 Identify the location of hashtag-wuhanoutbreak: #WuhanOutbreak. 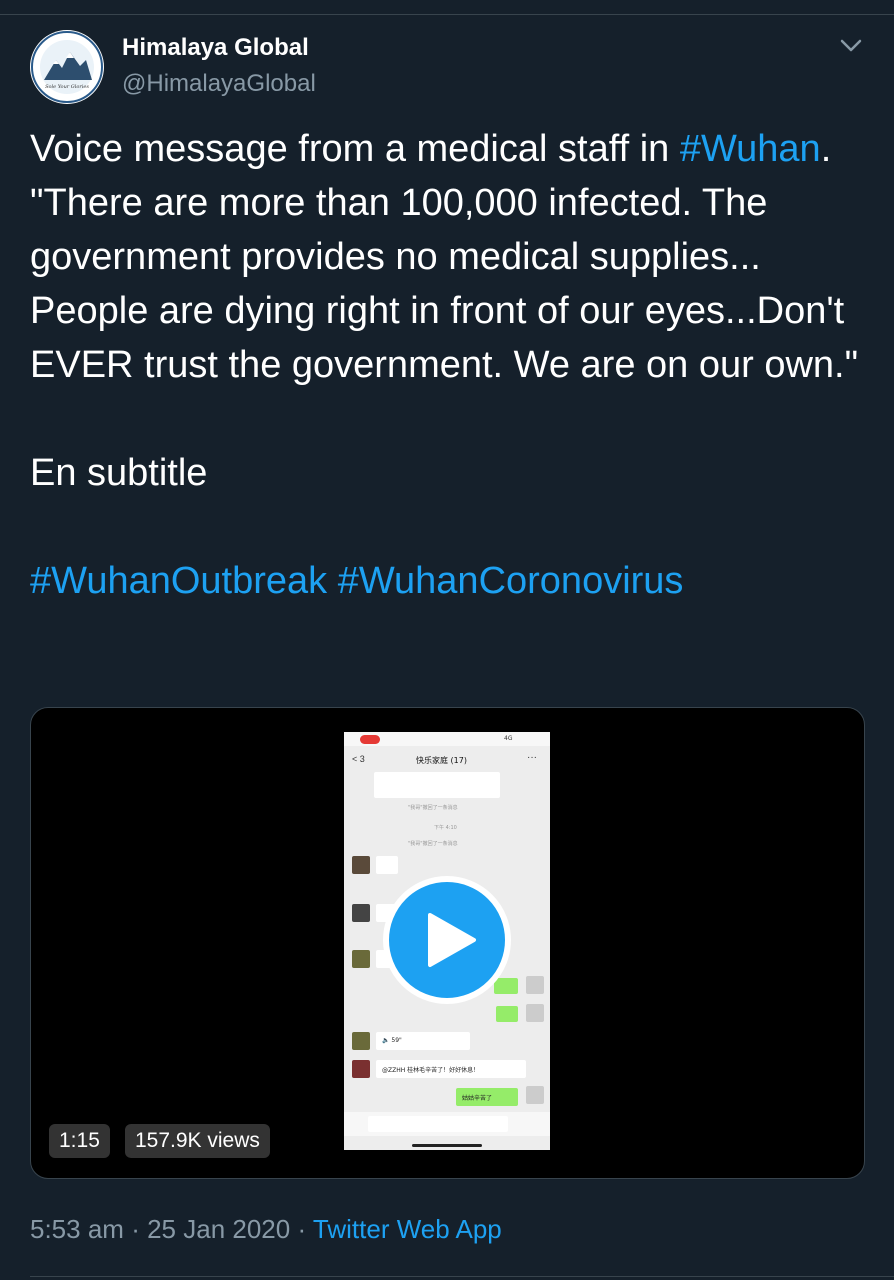
(178, 581).